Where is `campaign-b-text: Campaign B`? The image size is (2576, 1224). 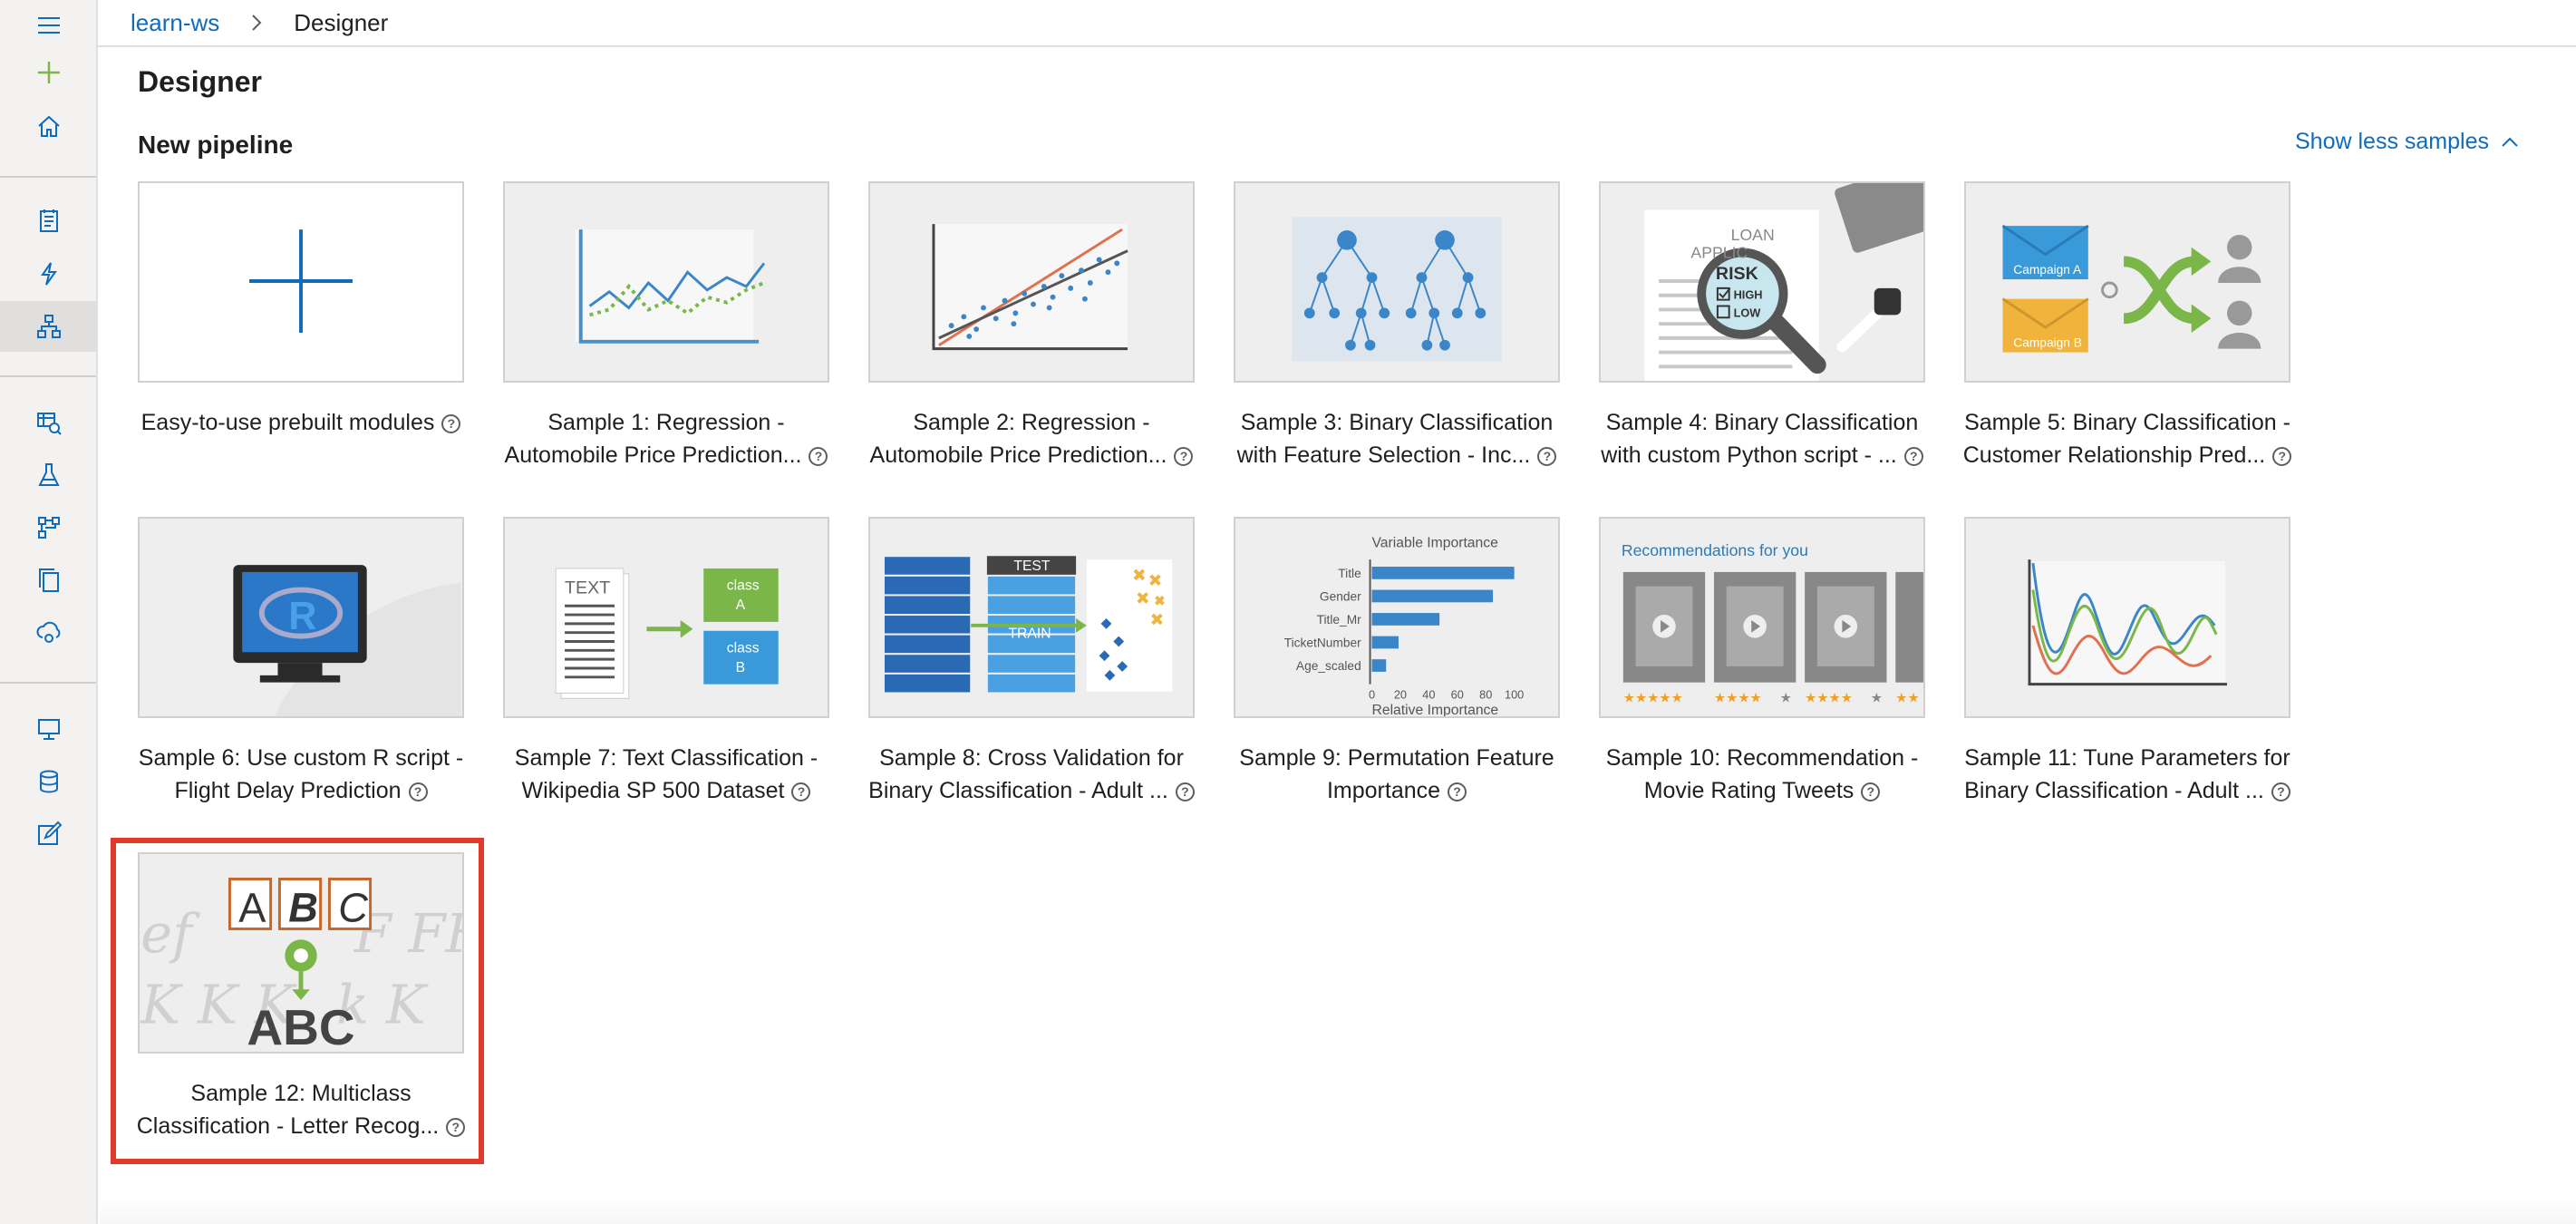 campaign-b-text: Campaign B is located at coordinates (2047, 343).